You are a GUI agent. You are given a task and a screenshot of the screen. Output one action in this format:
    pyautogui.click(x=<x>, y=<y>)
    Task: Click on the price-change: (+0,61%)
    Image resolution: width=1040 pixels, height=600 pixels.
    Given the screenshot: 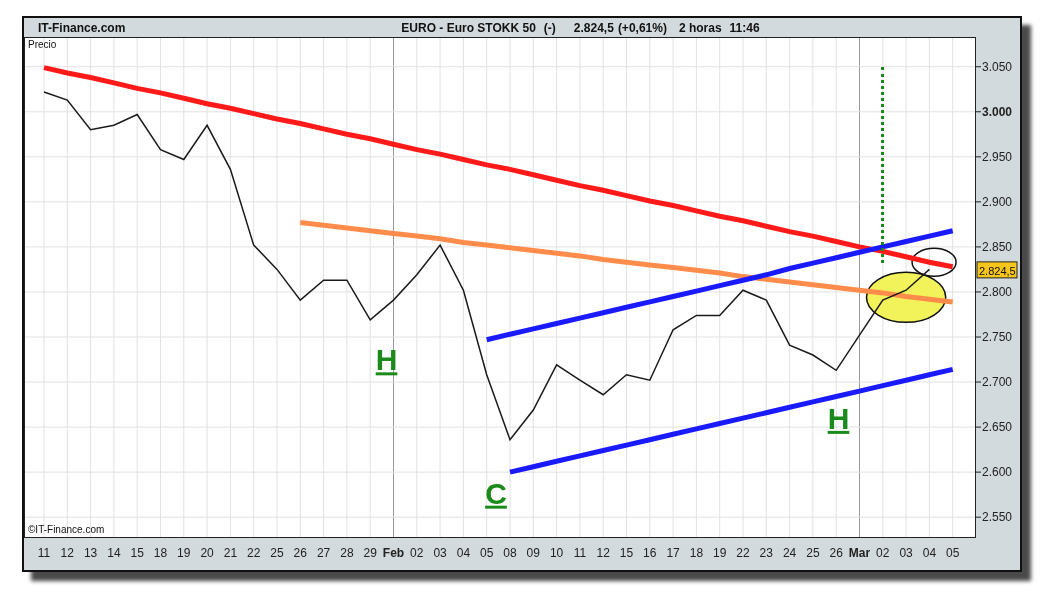 What is the action you would take?
    pyautogui.click(x=642, y=27)
    